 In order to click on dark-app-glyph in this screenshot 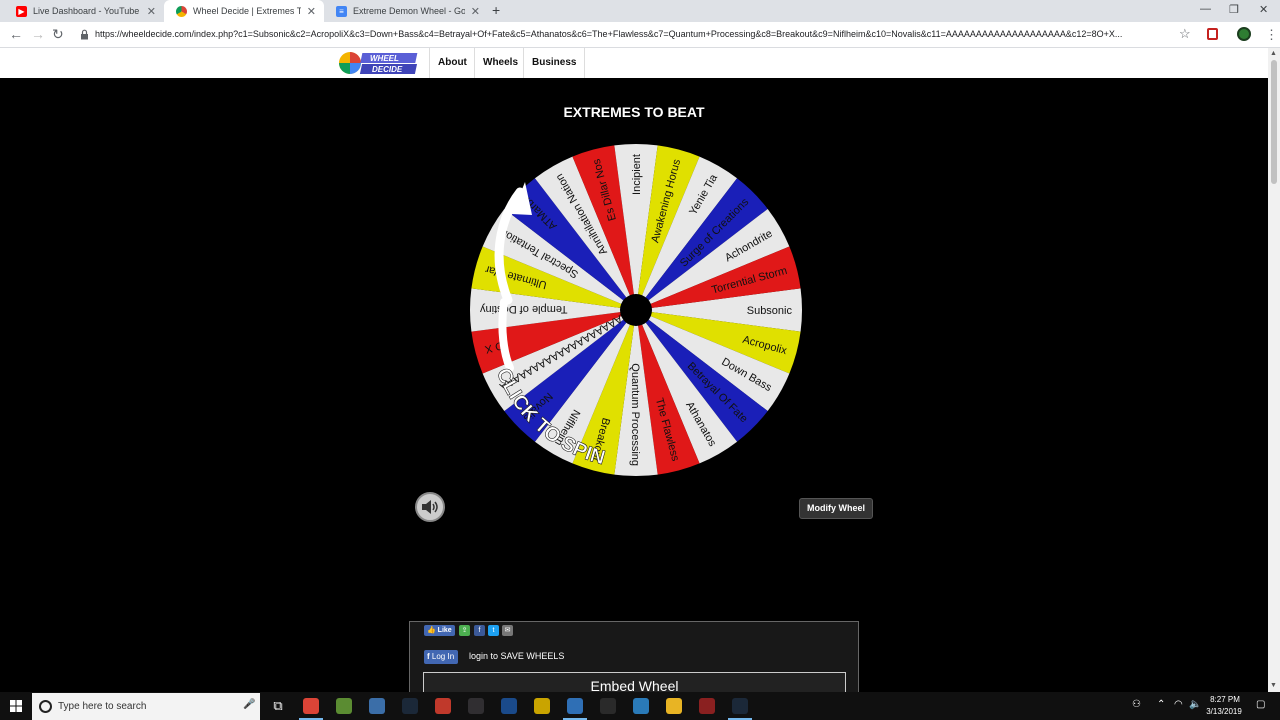, I will do `click(509, 706)`.